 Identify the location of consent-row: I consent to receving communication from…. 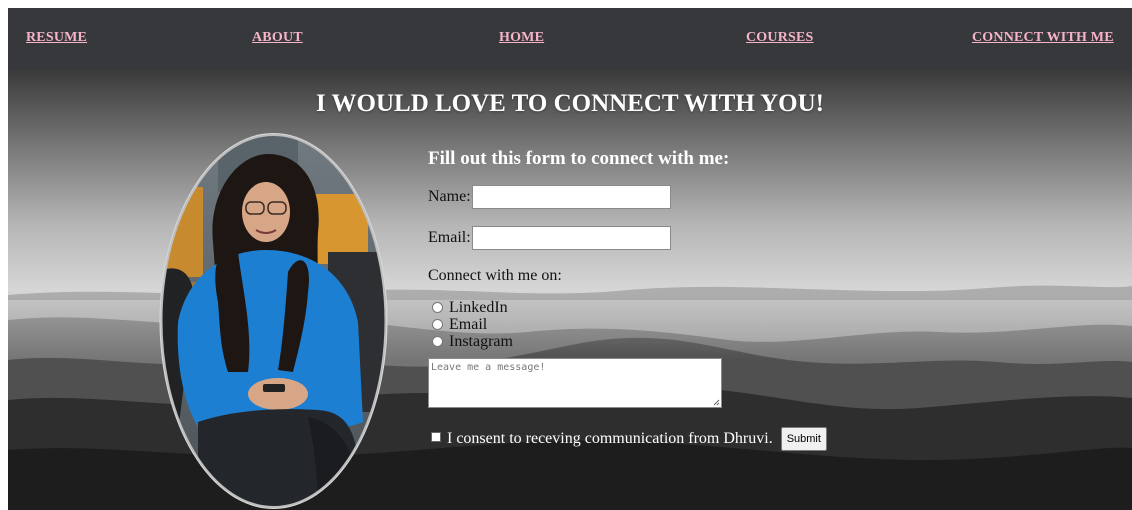
(629, 439).